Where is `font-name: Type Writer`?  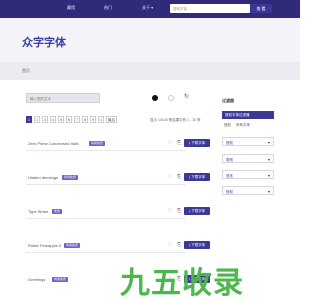
font-name: Type Writer is located at coordinates (38, 211).